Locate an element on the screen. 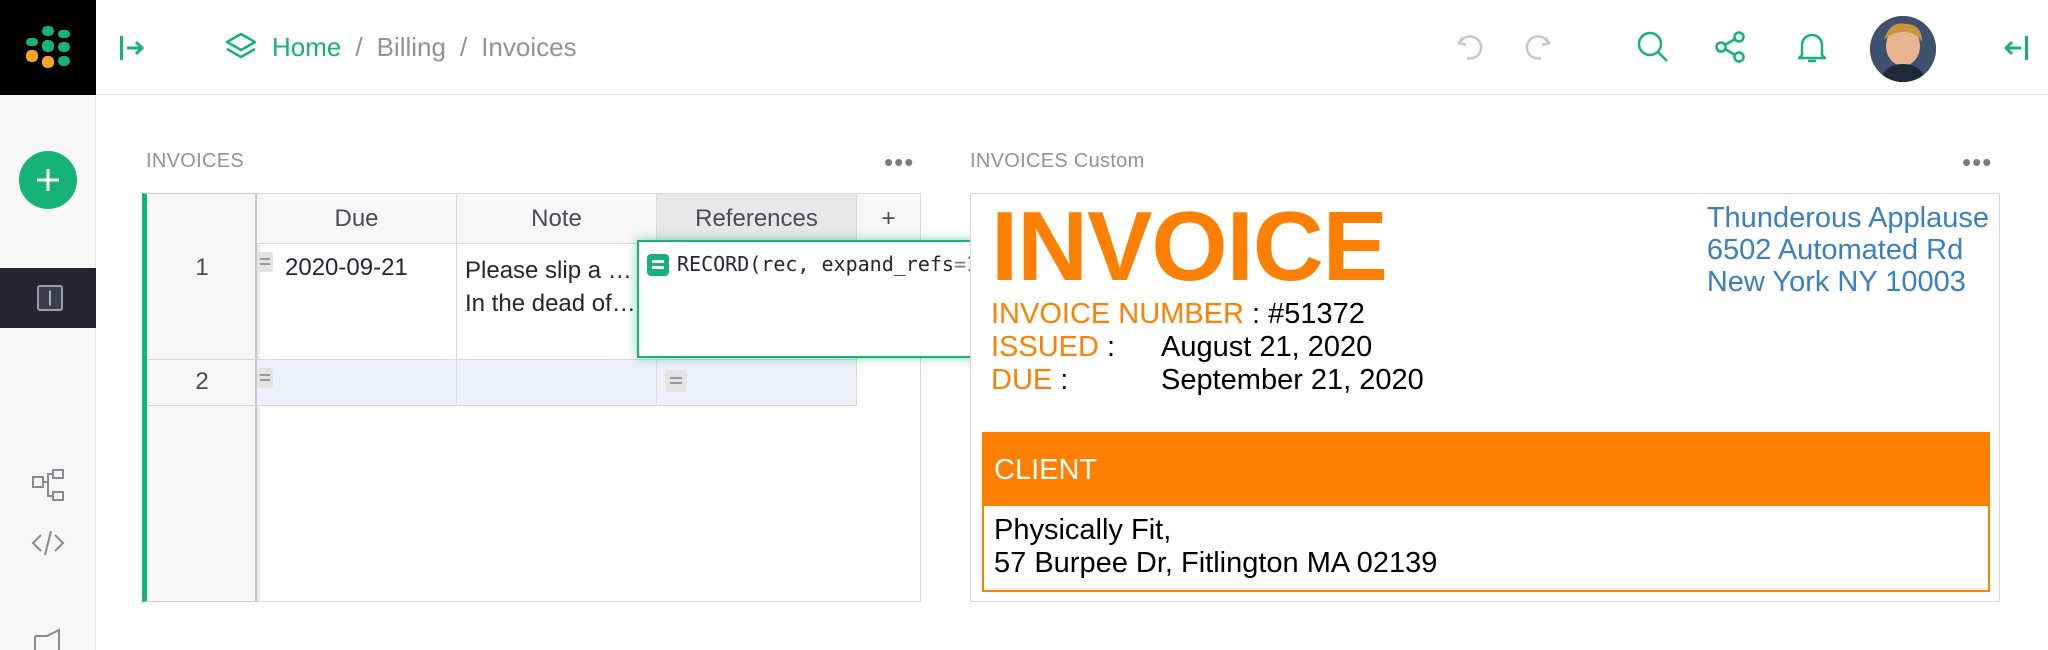 The width and height of the screenshot is (2048, 650). top-bar: Home / Billing / Invoices is located at coordinates (1024, 47).